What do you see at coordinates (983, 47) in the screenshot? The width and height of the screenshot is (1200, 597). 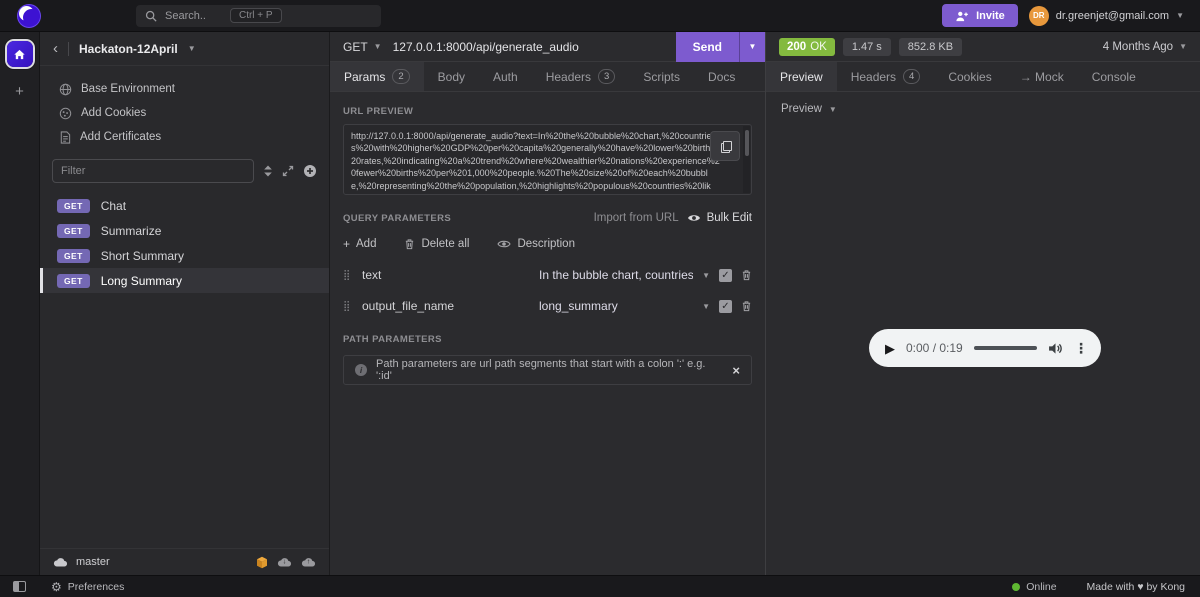 I see `response-header: 200 OK 1.47 s 852.8 KB 4 Months Ago ▼` at bounding box center [983, 47].